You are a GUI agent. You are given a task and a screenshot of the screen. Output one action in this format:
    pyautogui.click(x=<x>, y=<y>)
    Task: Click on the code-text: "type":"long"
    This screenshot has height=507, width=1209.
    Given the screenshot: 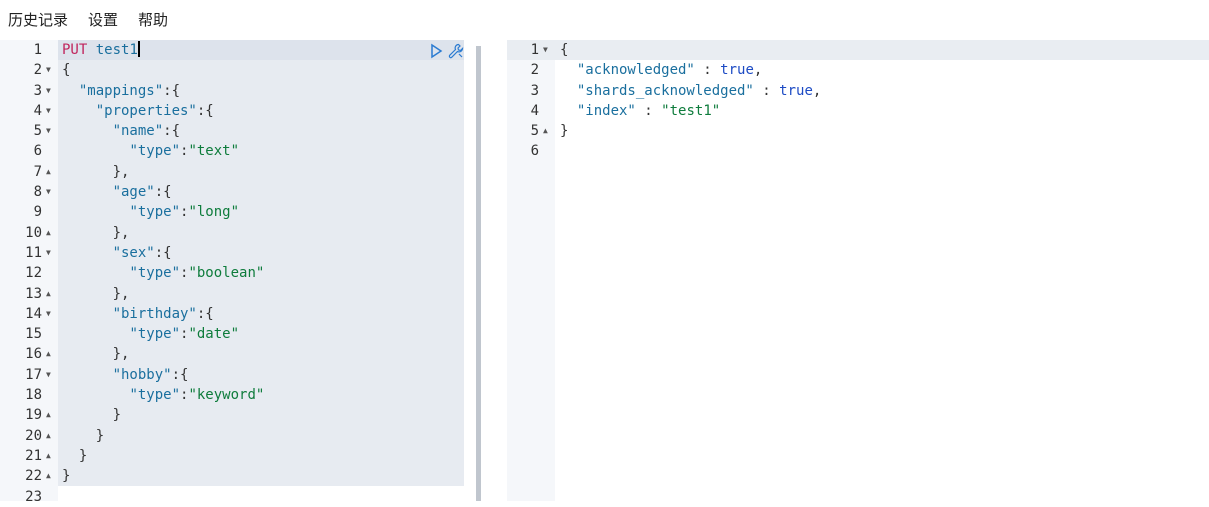 What is the action you would take?
    pyautogui.click(x=150, y=212)
    